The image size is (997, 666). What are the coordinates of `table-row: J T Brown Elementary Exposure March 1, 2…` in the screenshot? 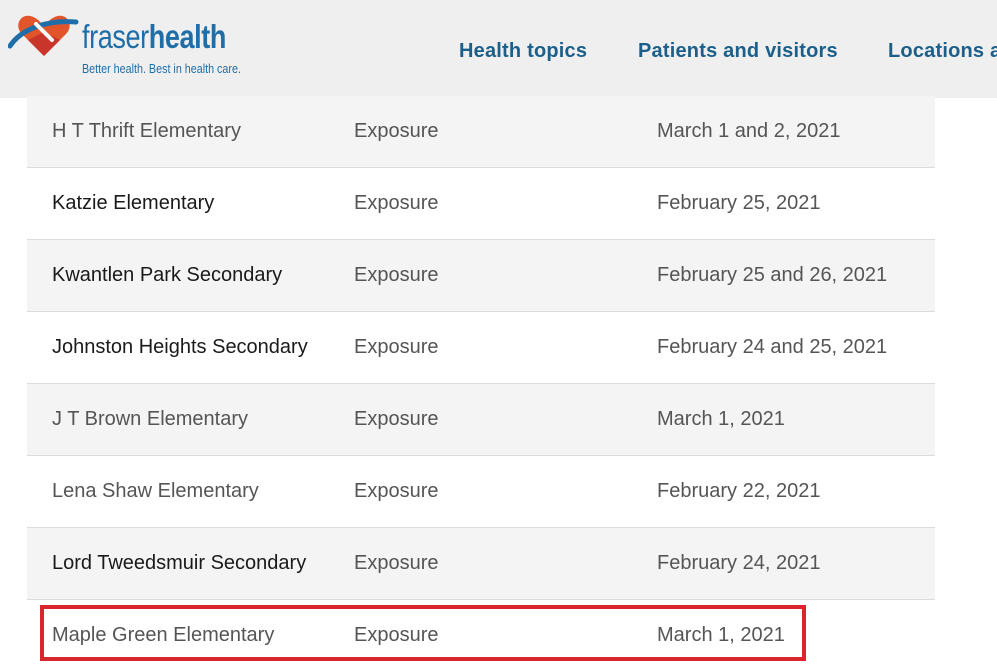 It's located at (481, 420).